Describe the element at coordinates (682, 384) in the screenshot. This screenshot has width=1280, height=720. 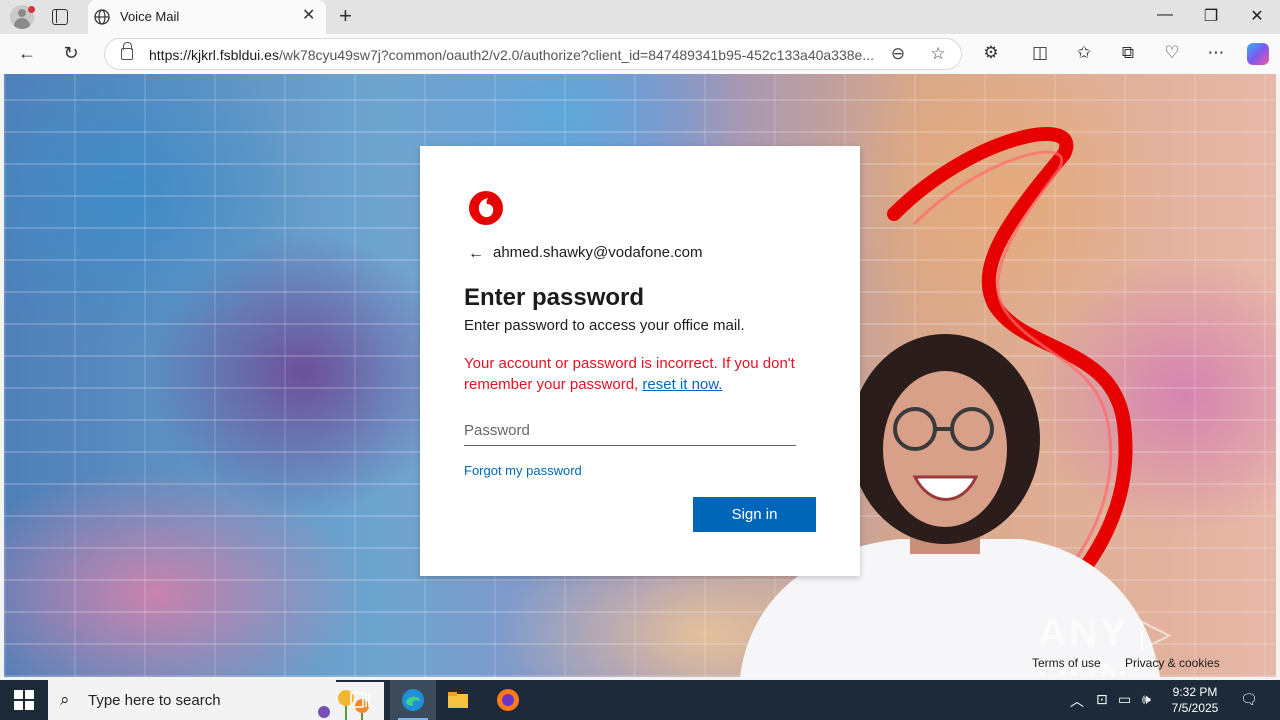
I see `reset-password-link: reset it now.` at that location.